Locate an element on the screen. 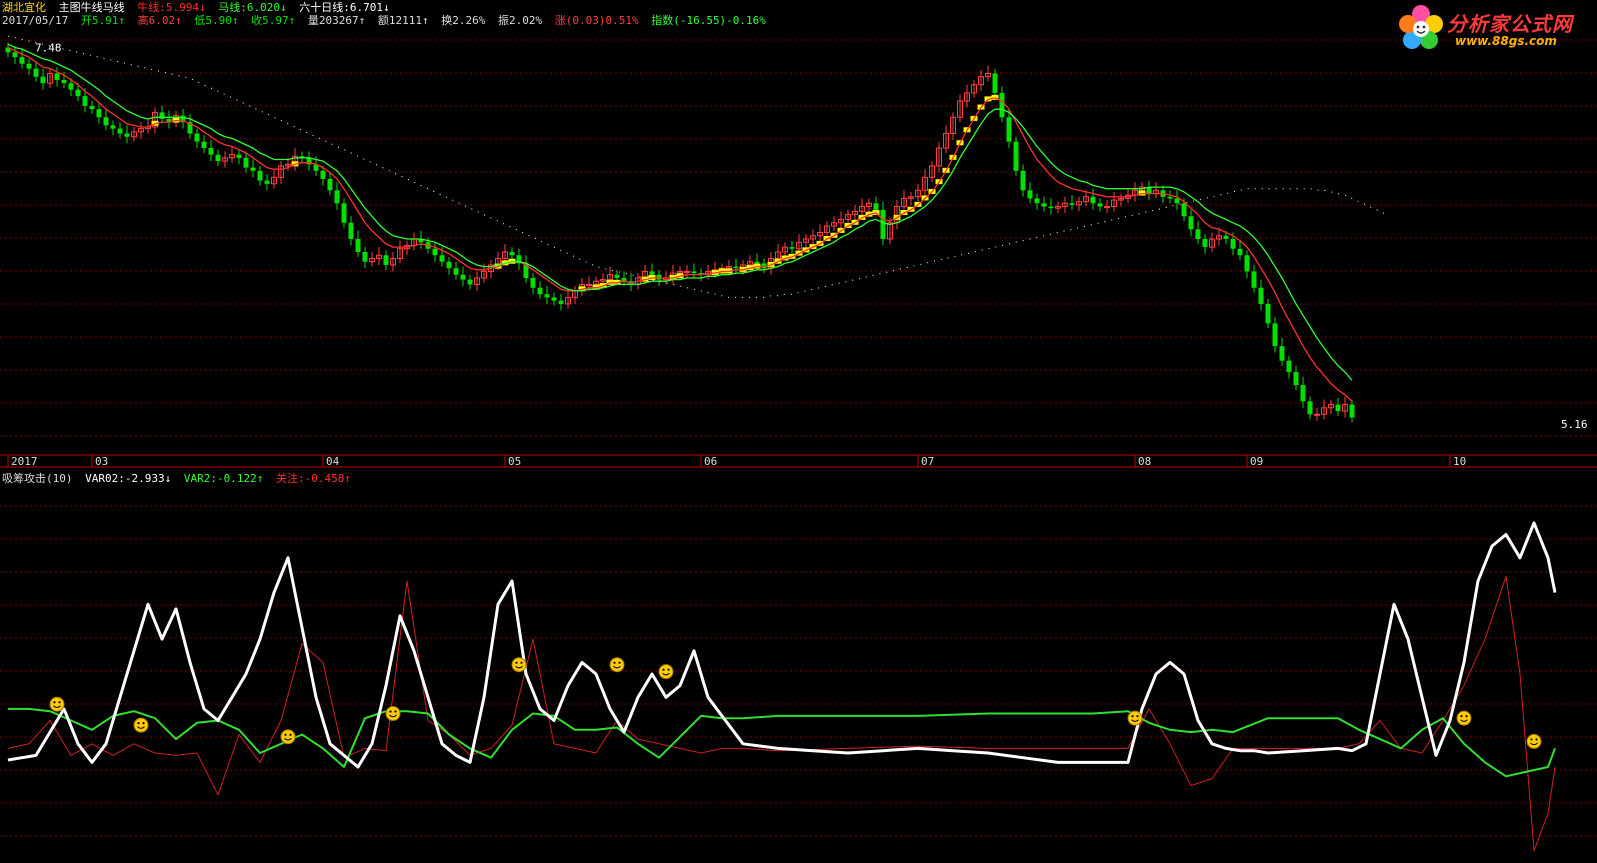  logo-brand: 分析家公式网 is located at coordinates (1510, 24).